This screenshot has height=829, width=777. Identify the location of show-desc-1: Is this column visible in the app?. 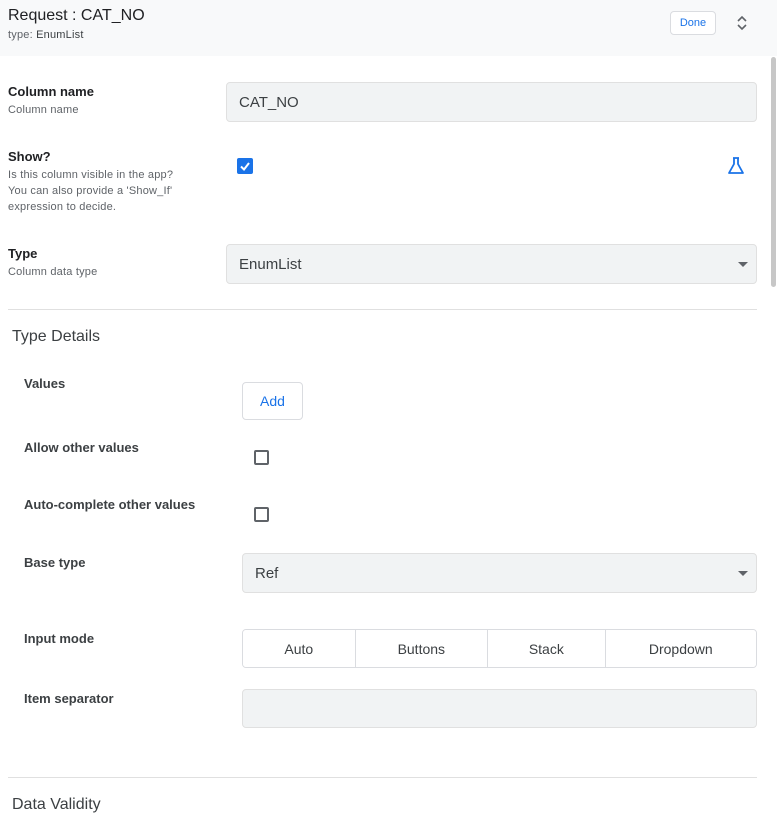
(91, 175).